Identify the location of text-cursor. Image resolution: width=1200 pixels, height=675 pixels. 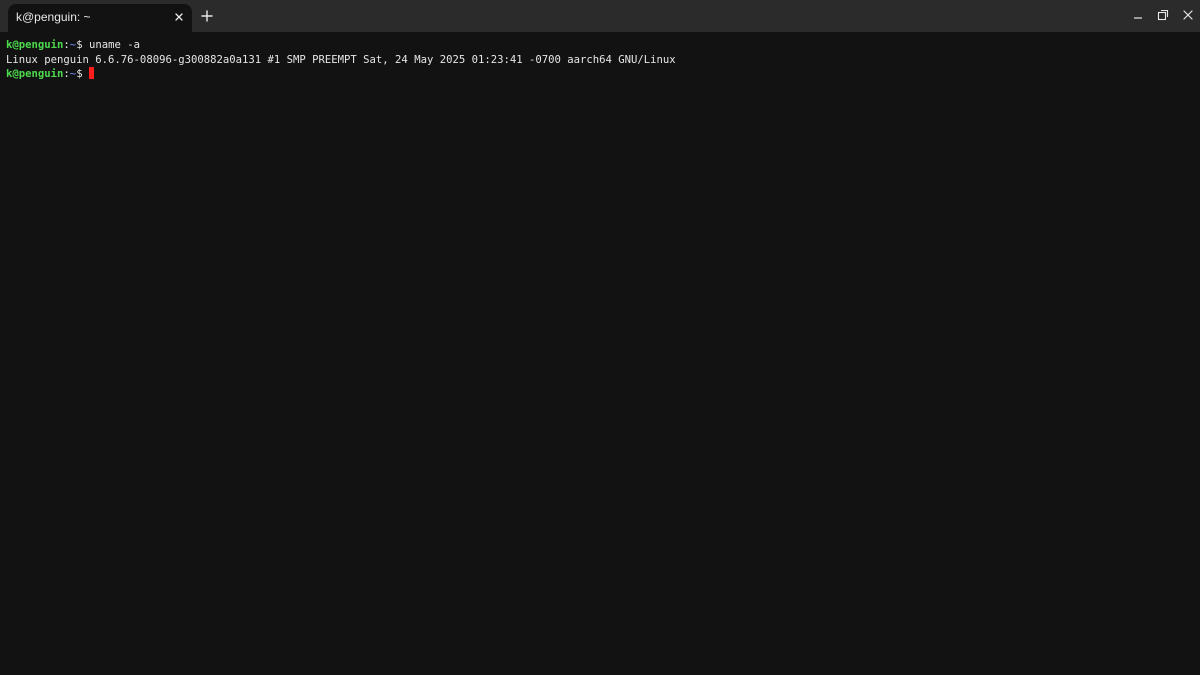
(91, 73).